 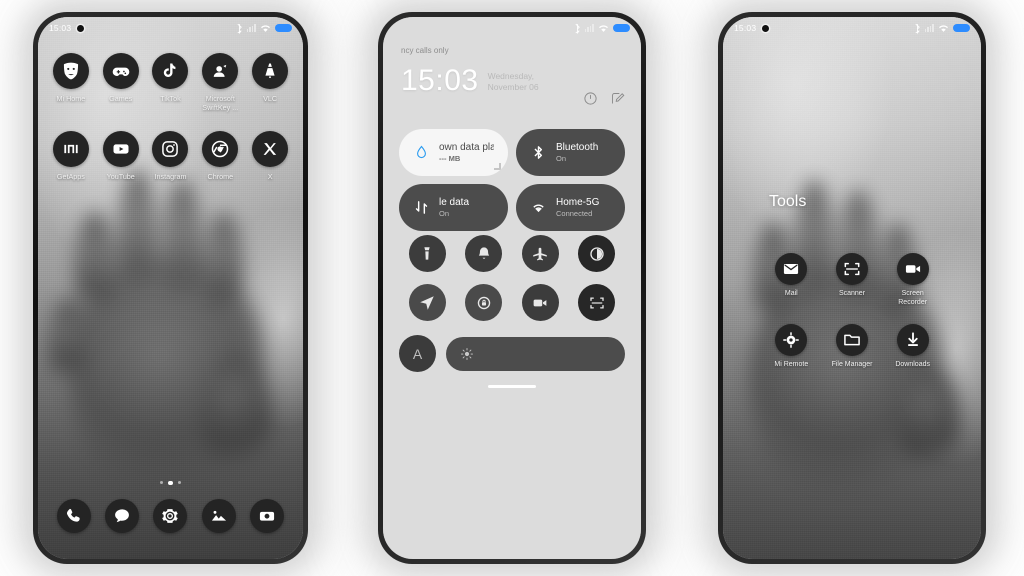 What do you see at coordinates (929, 28) in the screenshot?
I see `signal-icon` at bounding box center [929, 28].